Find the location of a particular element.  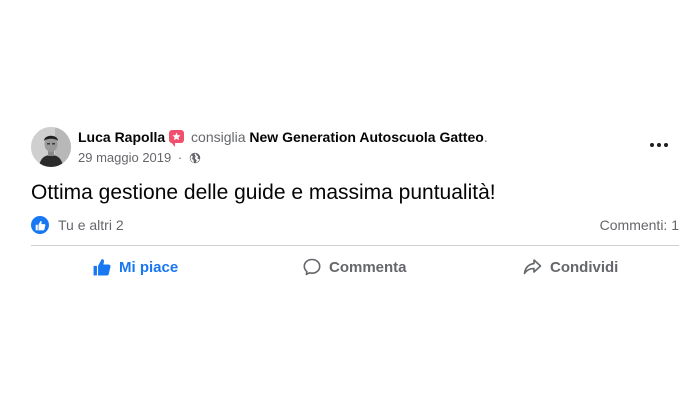

more-horizontal-icon is located at coordinates (659, 145).